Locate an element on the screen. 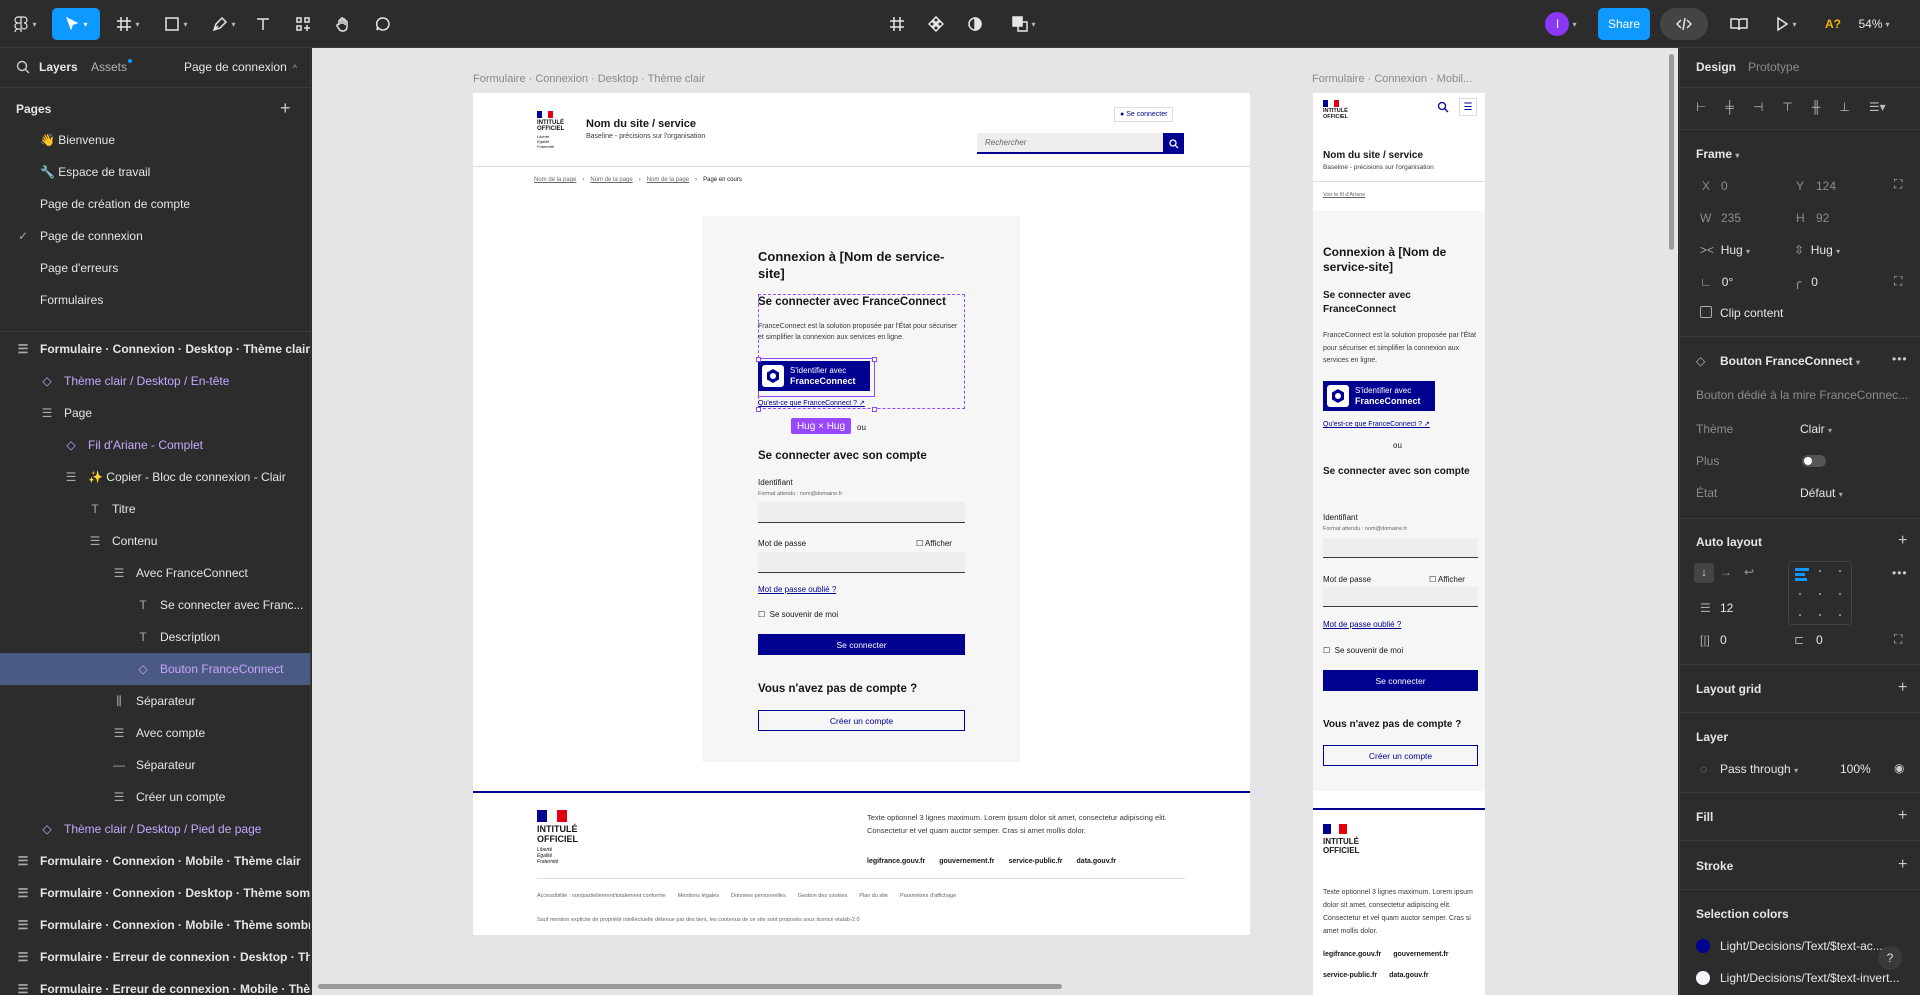  layer-breadcrumb-instance: ◇ Fil d'Ariane - Complet is located at coordinates (155, 445).